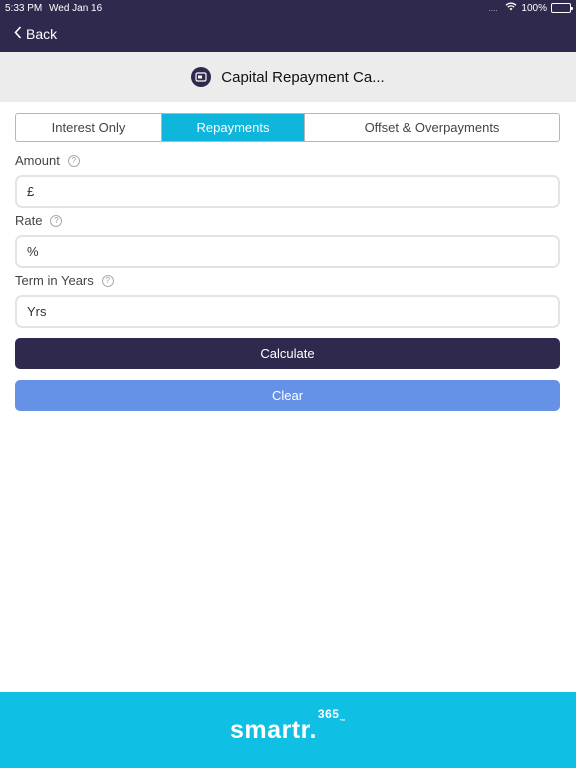  What do you see at coordinates (511, 8) in the screenshot?
I see `wifi-icon` at bounding box center [511, 8].